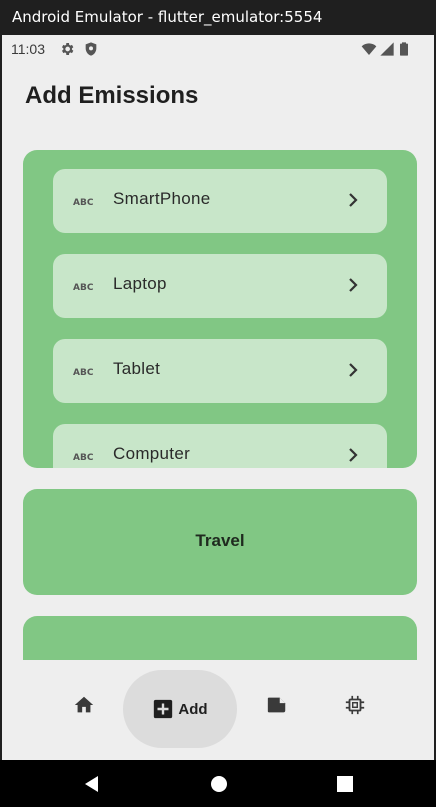  Describe the element at coordinates (112, 95) in the screenshot. I see `page-title: Add Emissions` at that location.